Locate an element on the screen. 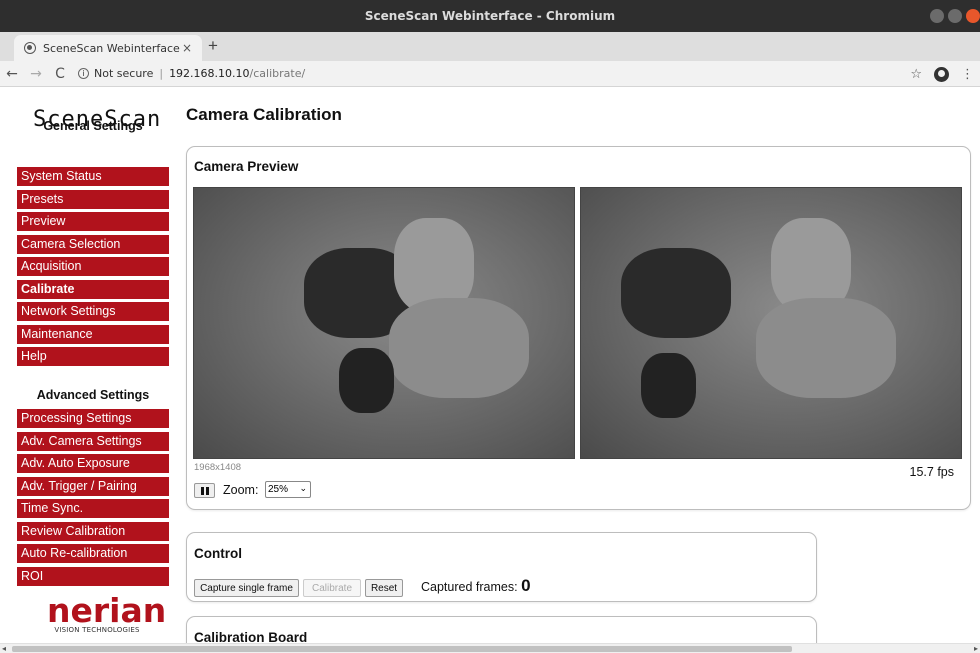  tab-title: SceneScan Webinterface is located at coordinates (111, 48).